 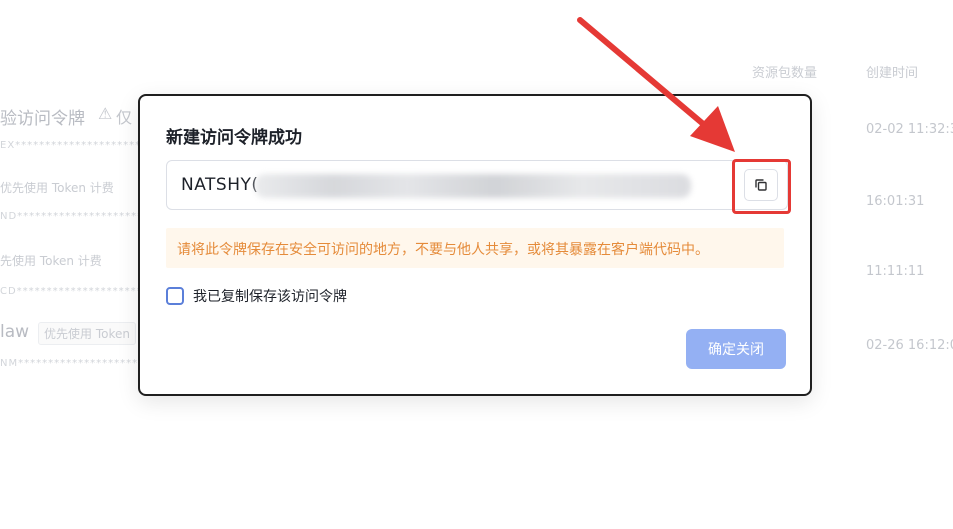 What do you see at coordinates (895, 271) in the screenshot?
I see `row-3-time: 11:11:11` at bounding box center [895, 271].